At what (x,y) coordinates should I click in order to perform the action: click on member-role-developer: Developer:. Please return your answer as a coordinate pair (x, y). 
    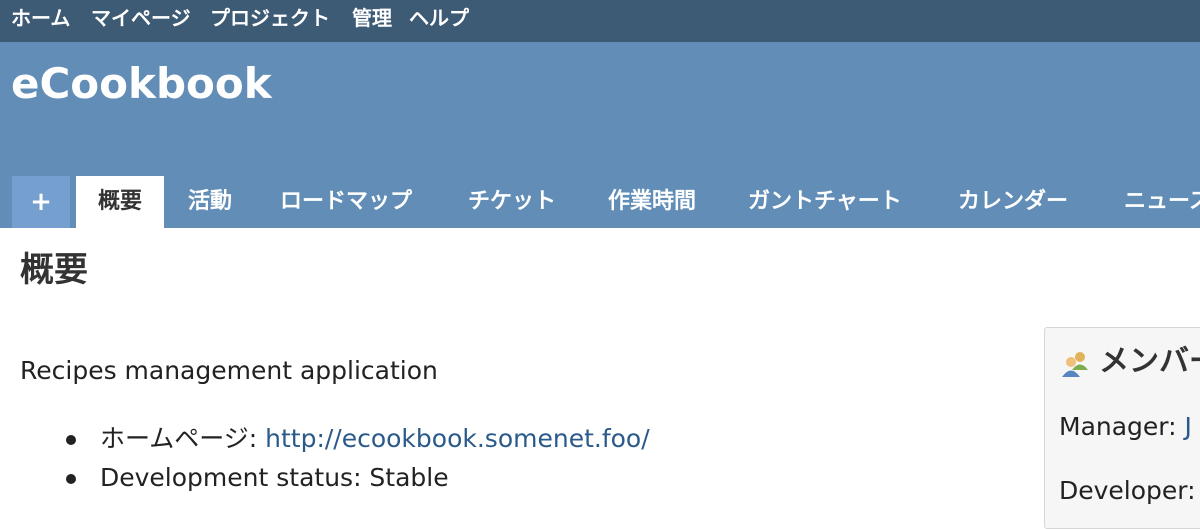
    Looking at the image, I should click on (1127, 491).